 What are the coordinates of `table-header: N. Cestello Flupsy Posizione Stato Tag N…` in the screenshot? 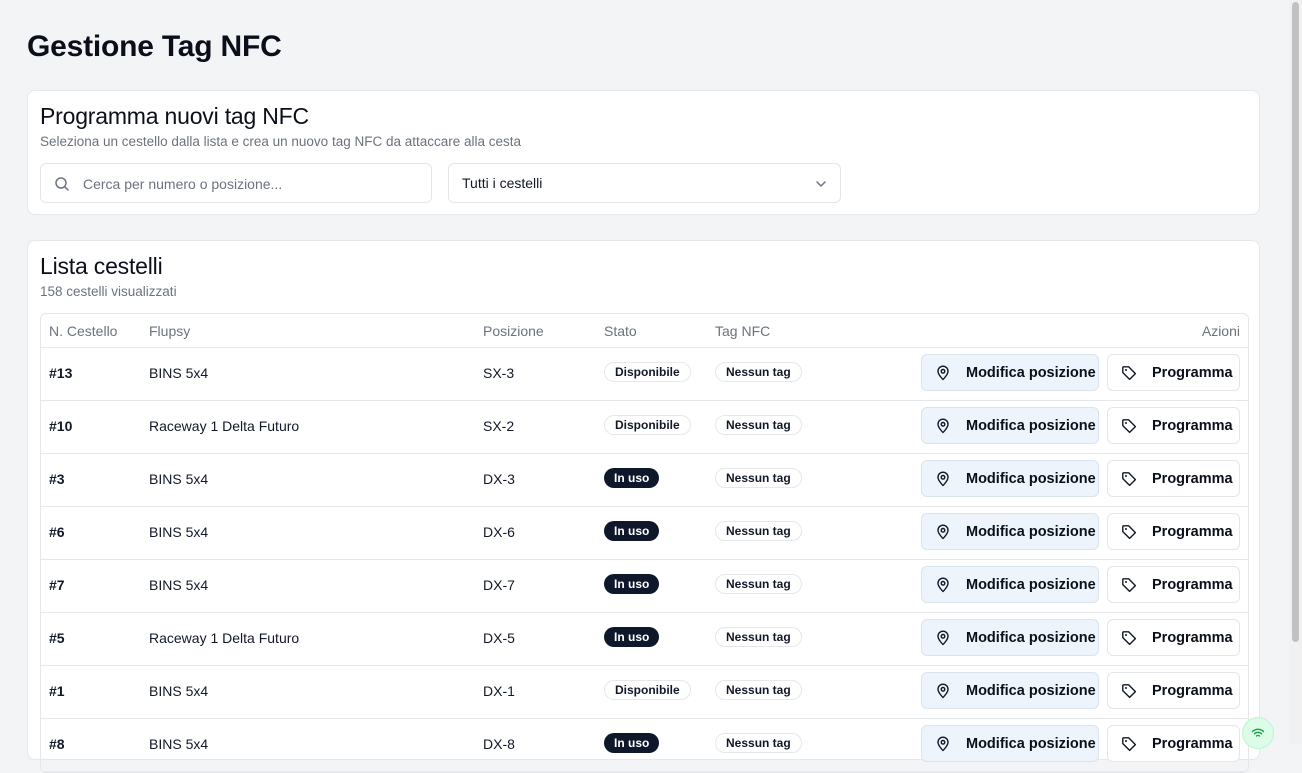 It's located at (644, 331).